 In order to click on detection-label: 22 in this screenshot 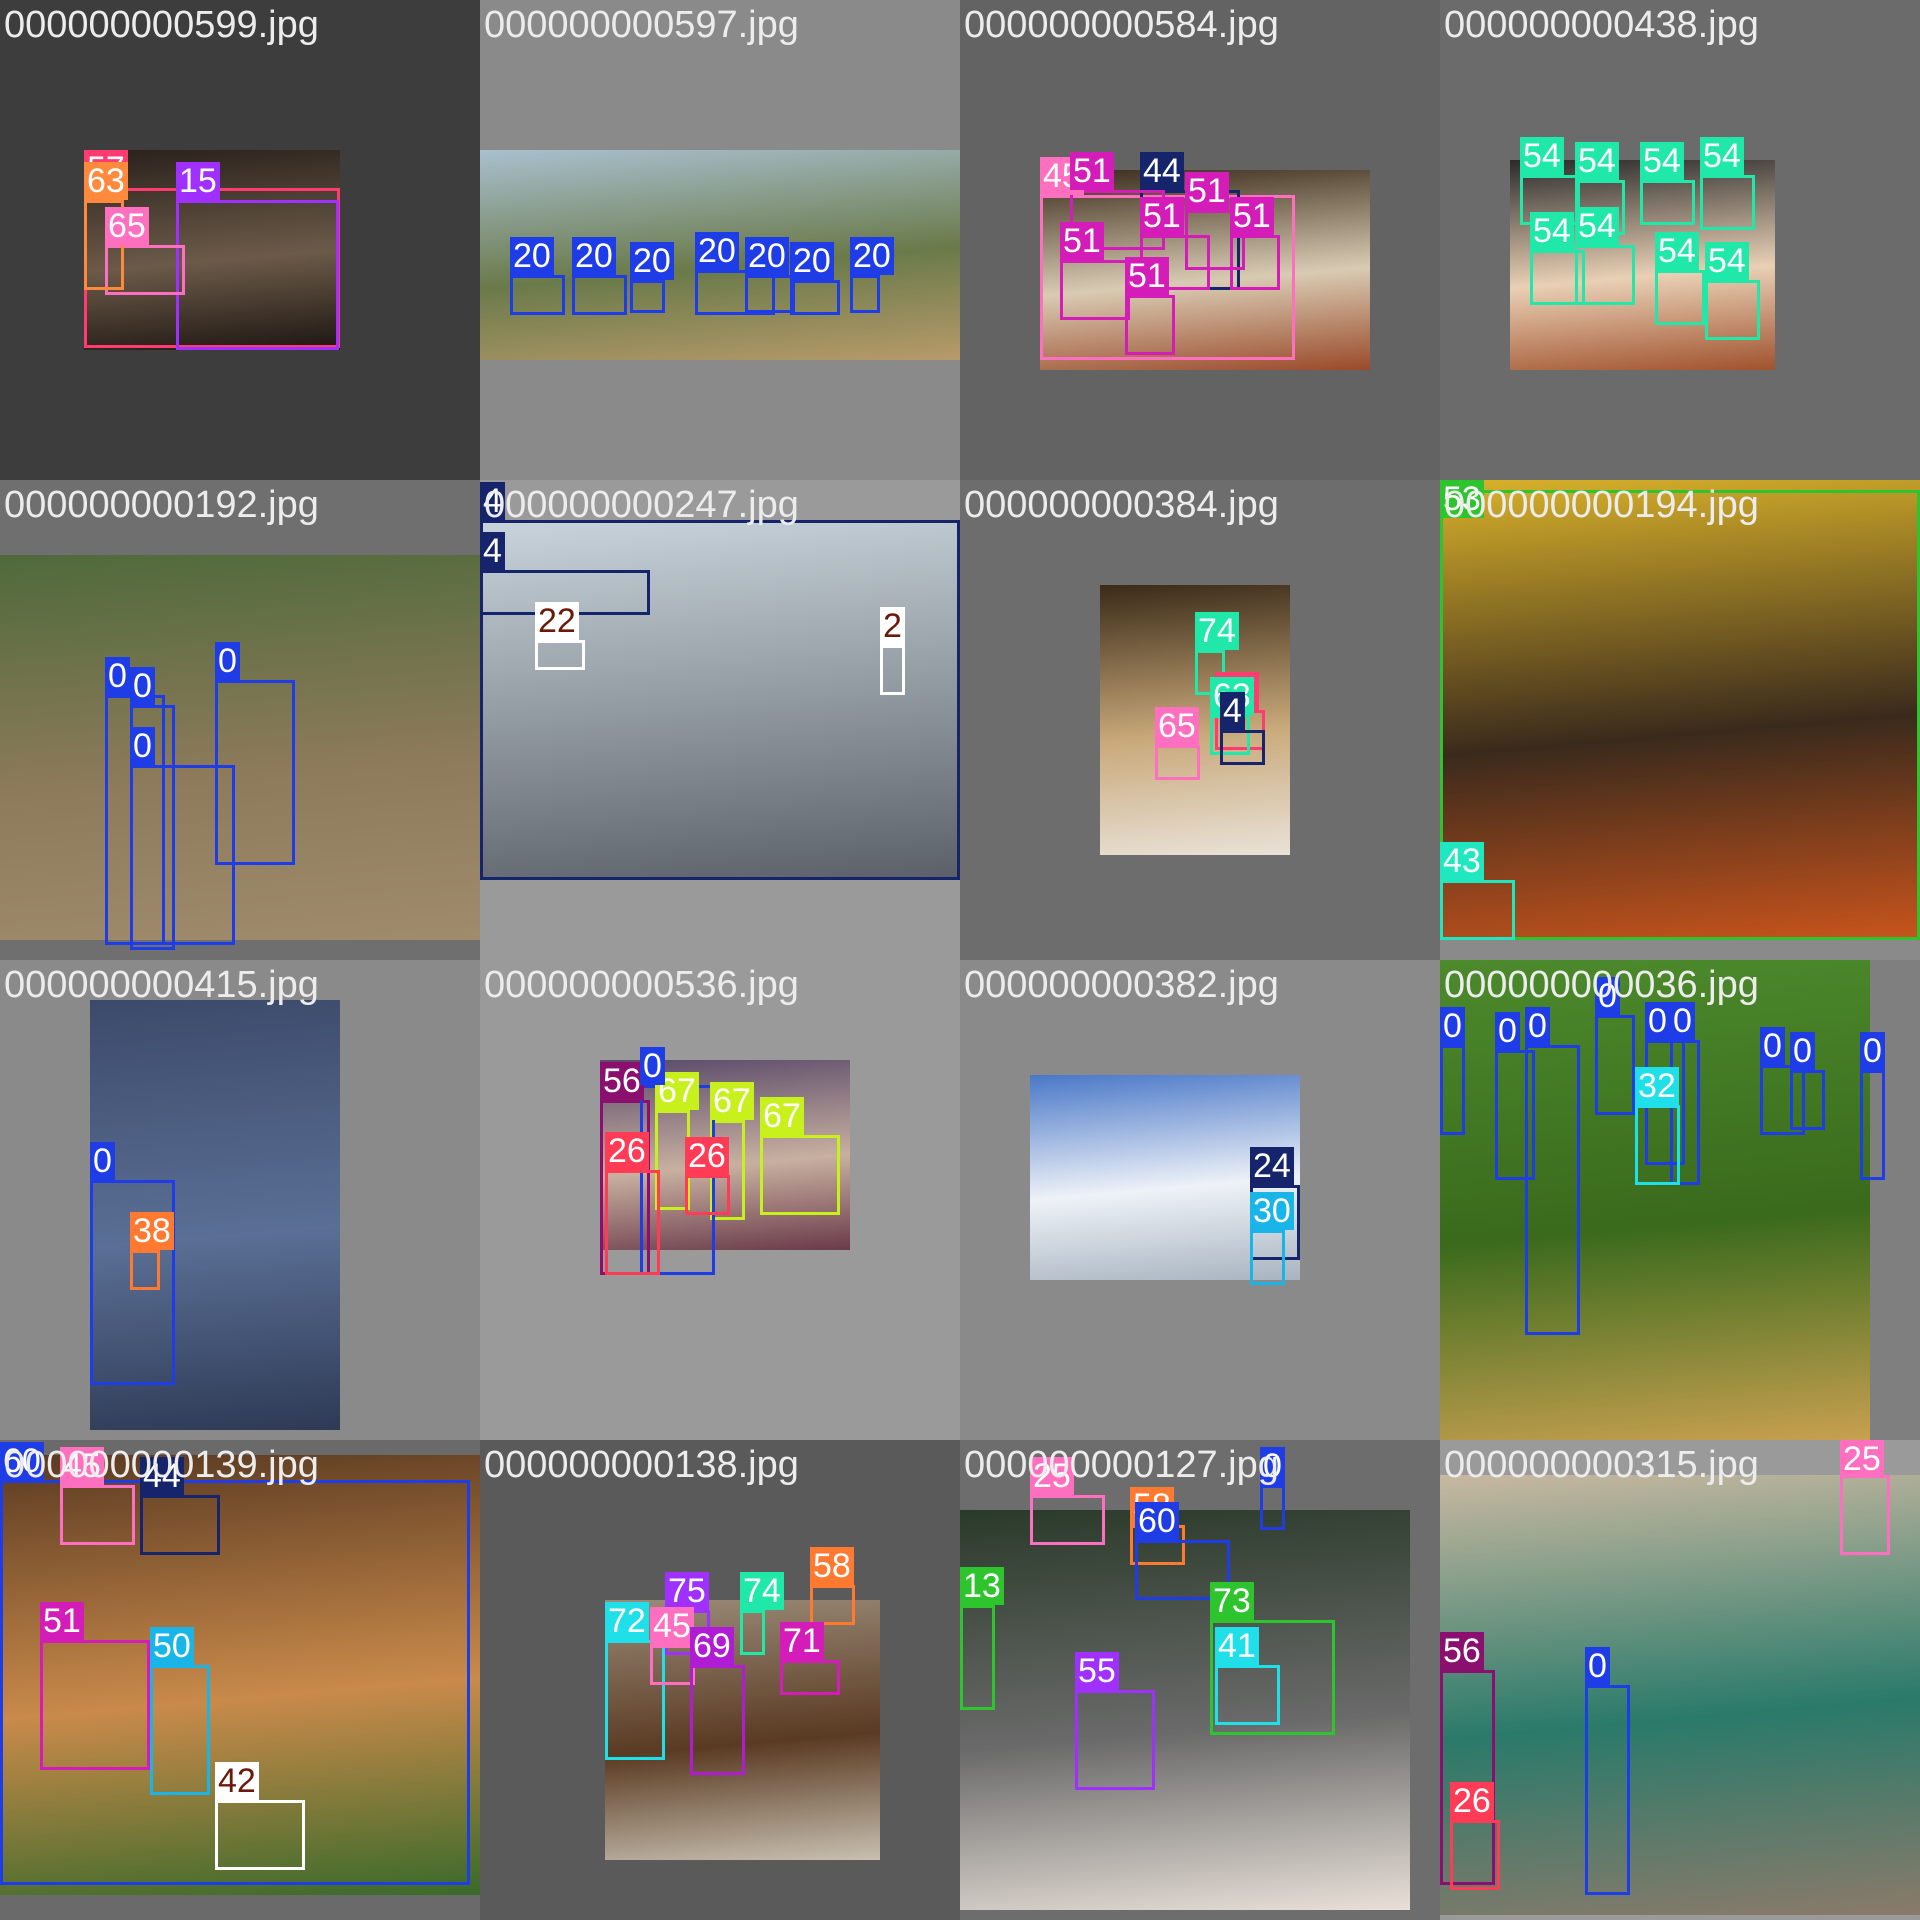, I will do `click(557, 621)`.